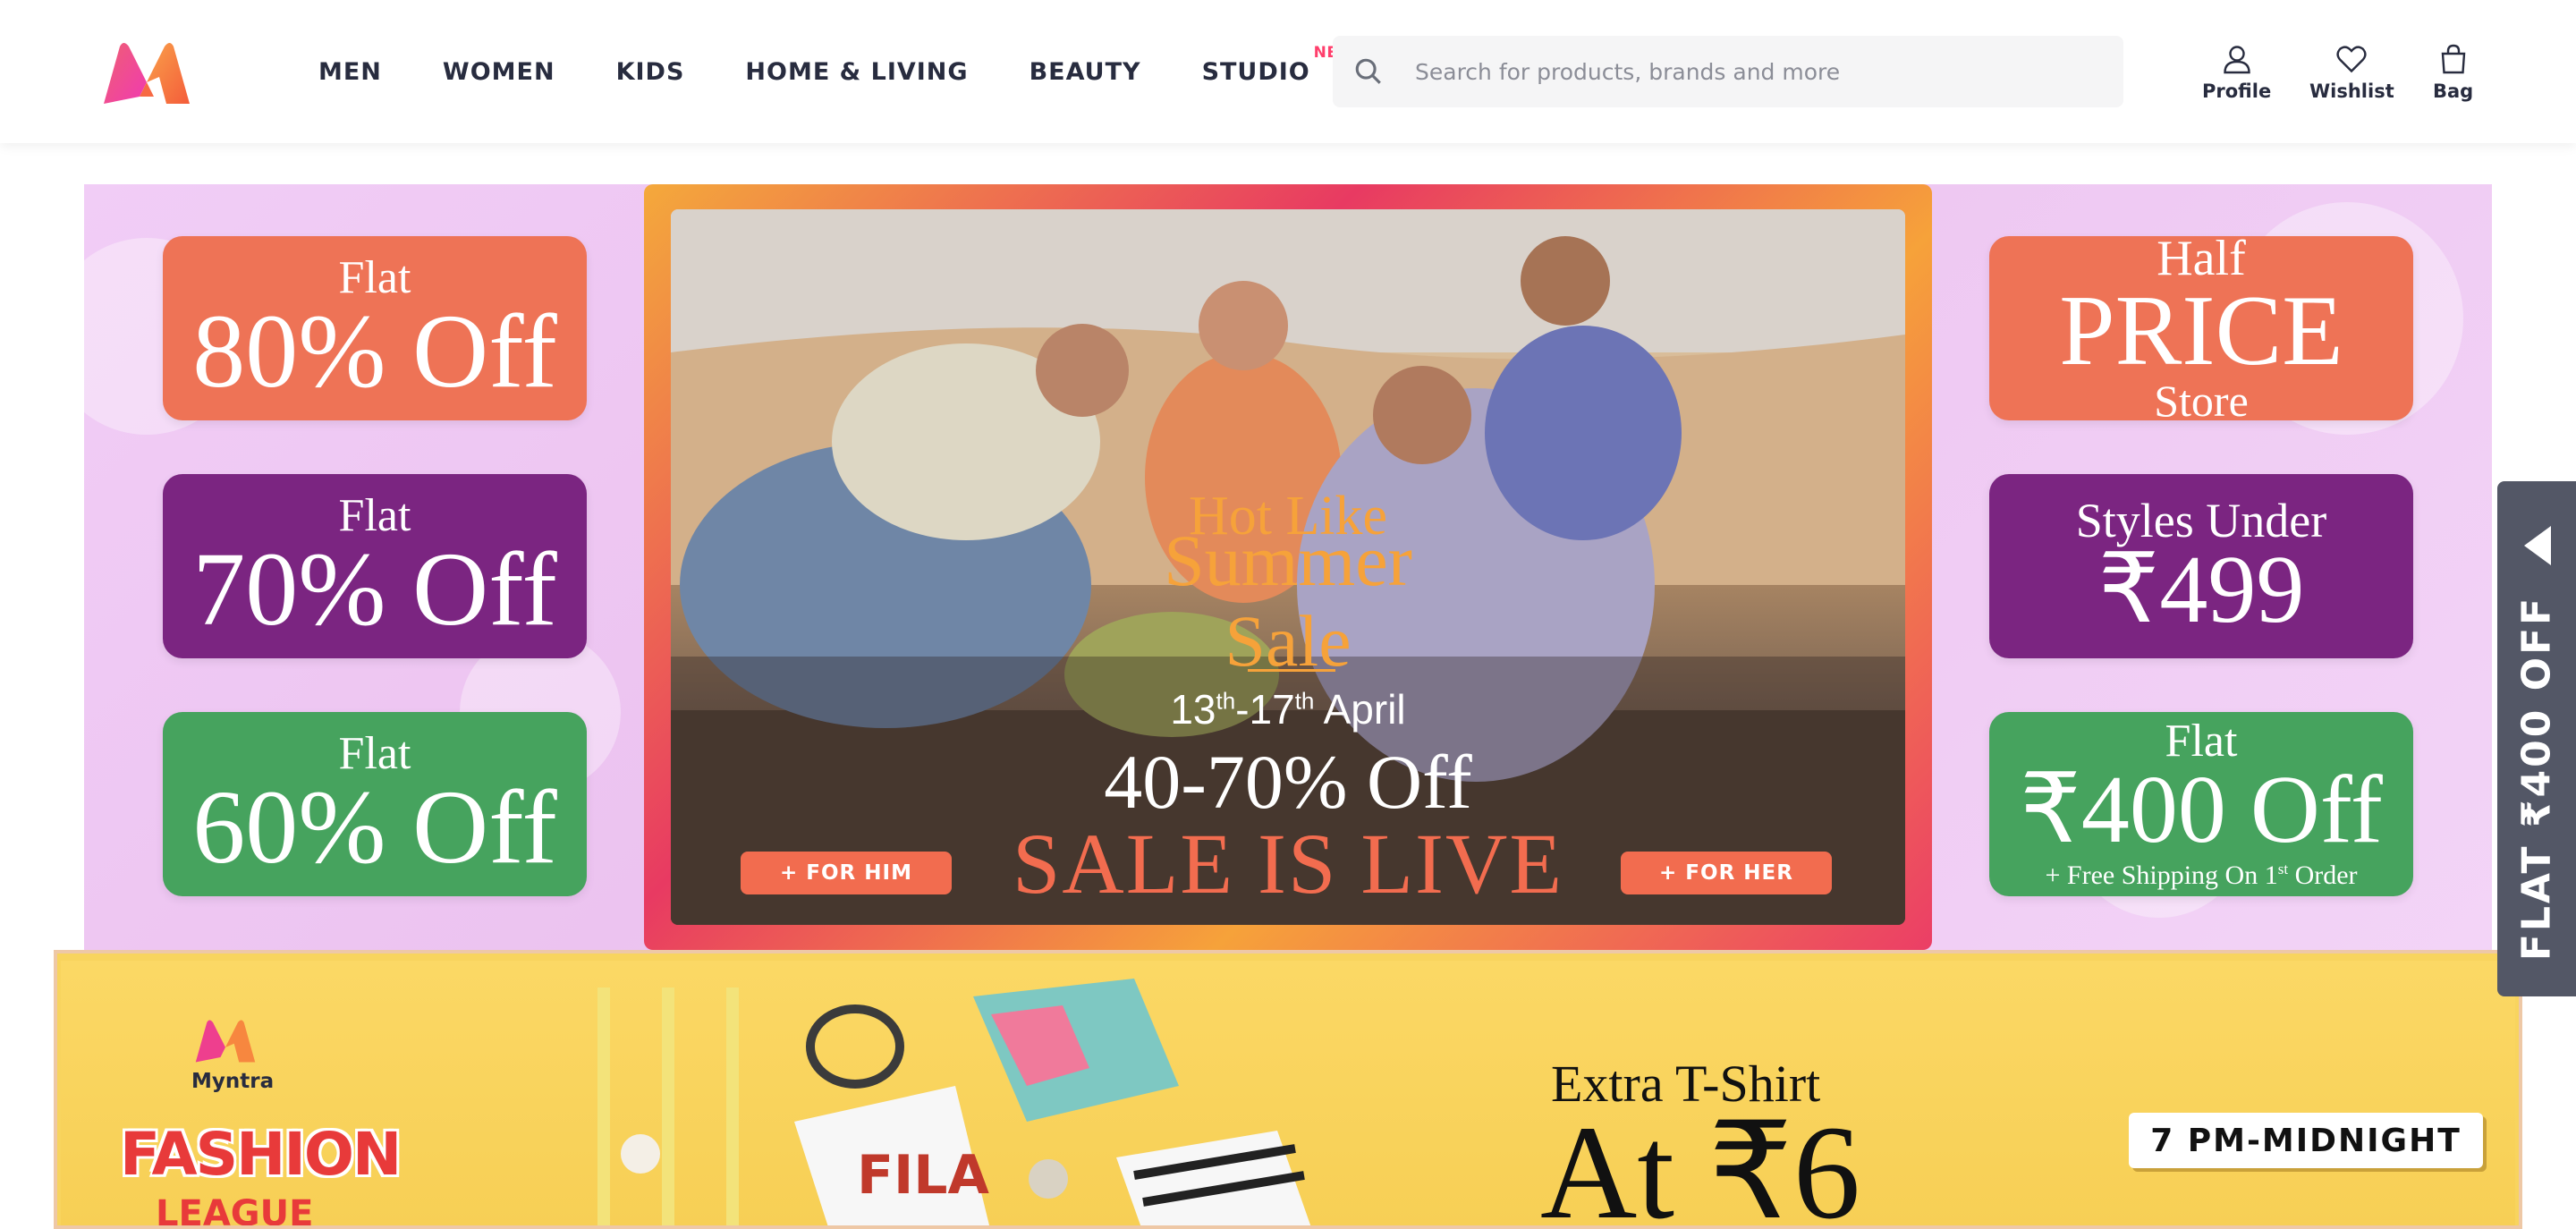 The width and height of the screenshot is (2576, 1229). What do you see at coordinates (1193, 709) in the screenshot?
I see `date-start: 13` at bounding box center [1193, 709].